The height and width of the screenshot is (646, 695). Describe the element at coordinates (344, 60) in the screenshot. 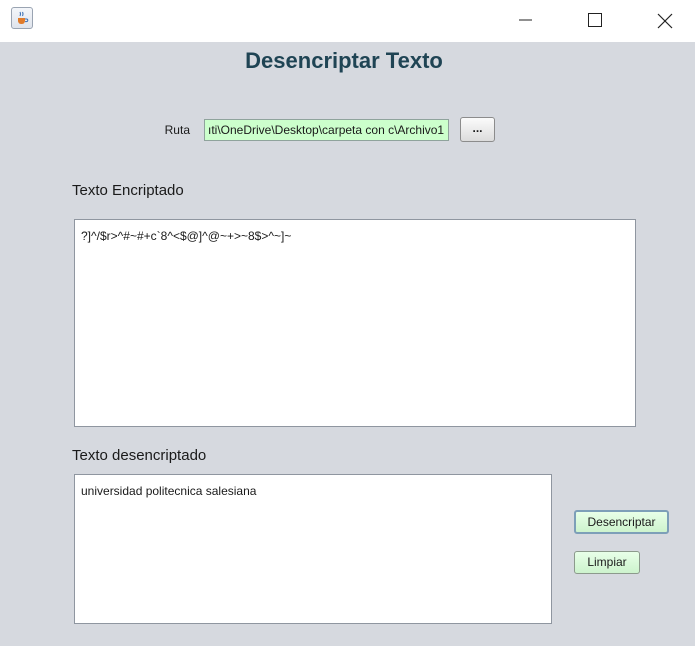

I see `page-title: Desencriptar Texto` at that location.